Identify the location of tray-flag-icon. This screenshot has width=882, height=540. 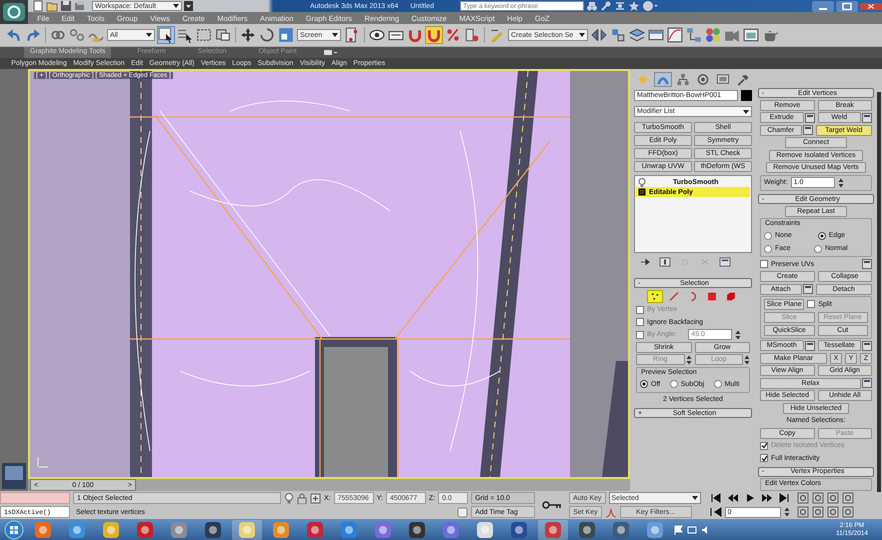
(678, 530).